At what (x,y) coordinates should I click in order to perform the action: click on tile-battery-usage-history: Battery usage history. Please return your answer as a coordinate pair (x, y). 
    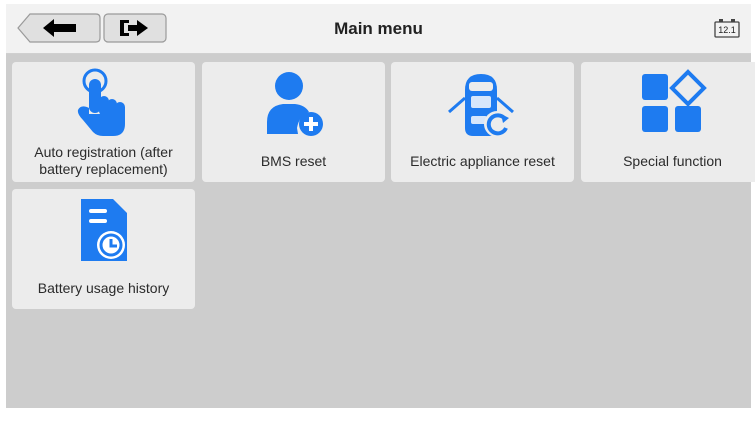
    Looking at the image, I should click on (103, 249).